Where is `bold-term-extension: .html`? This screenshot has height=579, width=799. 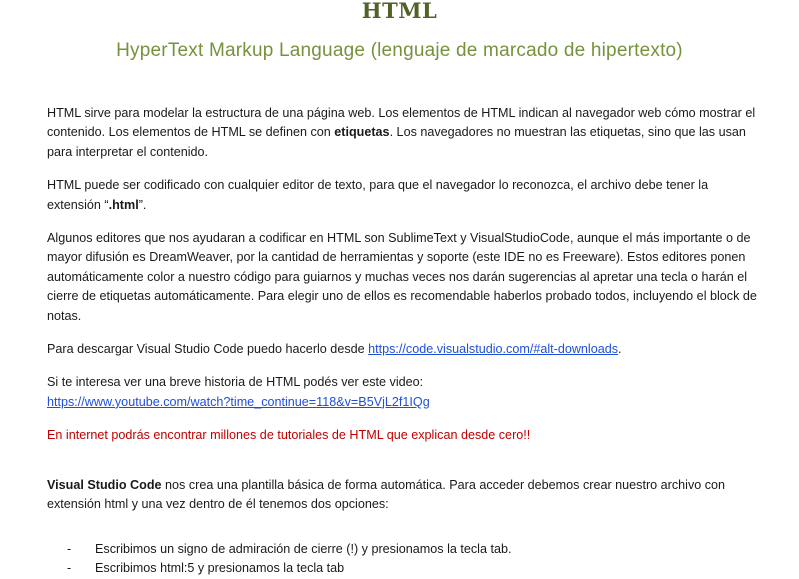 bold-term-extension: .html is located at coordinates (123, 204).